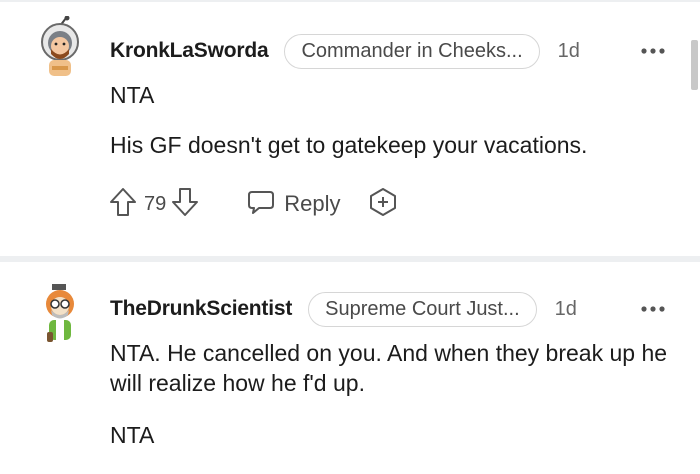 Image resolution: width=700 pixels, height=474 pixels. I want to click on speech-bubble-icon, so click(261, 204).